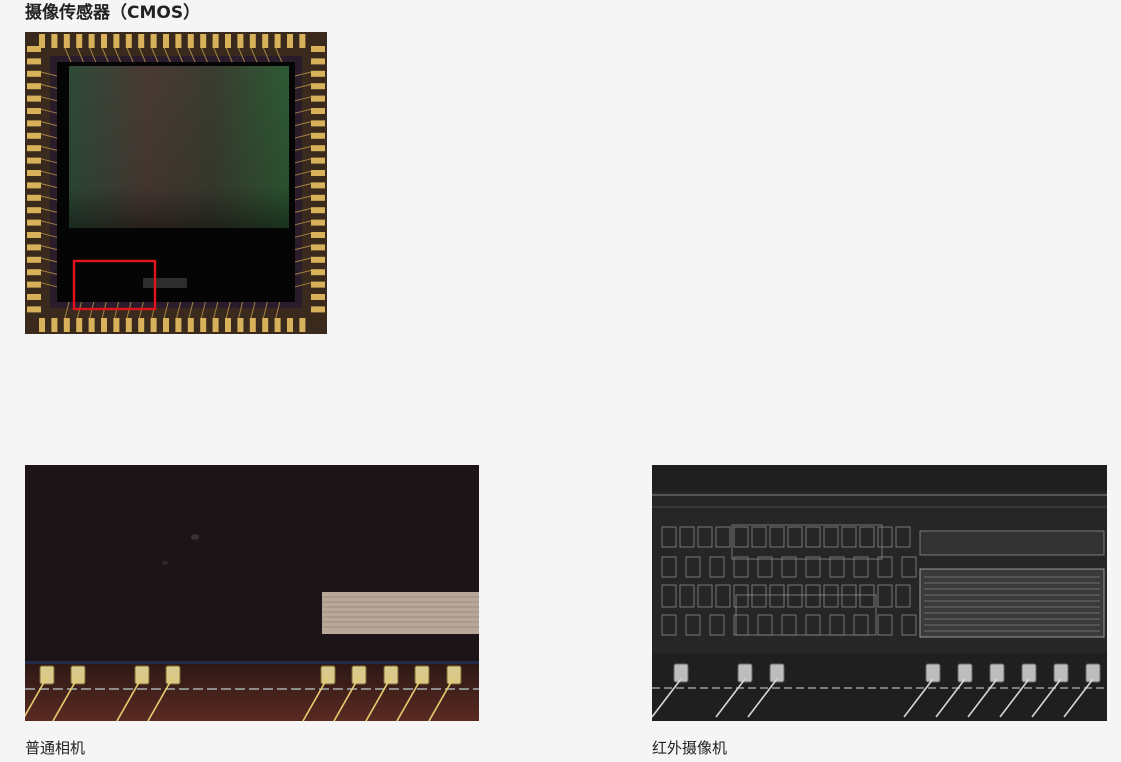  Describe the element at coordinates (879, 593) in the screenshot. I see `infrared-camera-image` at that location.